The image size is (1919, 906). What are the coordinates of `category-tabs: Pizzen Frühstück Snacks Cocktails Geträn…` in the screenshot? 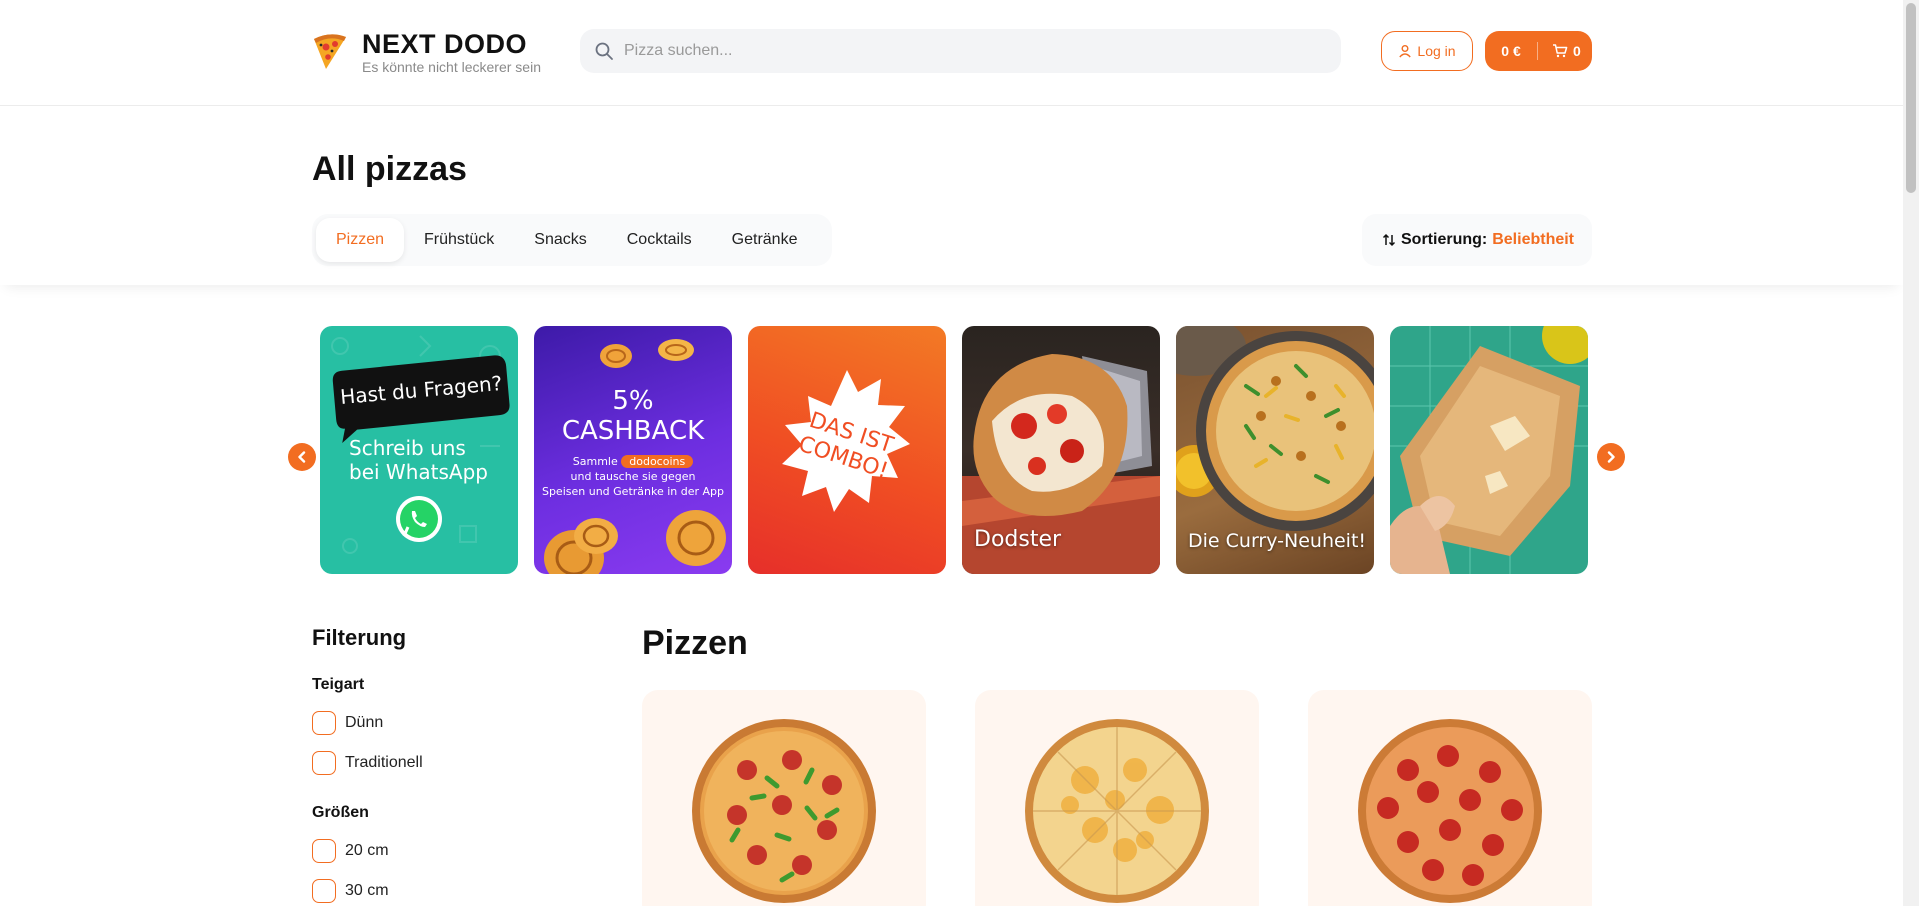 It's located at (572, 240).